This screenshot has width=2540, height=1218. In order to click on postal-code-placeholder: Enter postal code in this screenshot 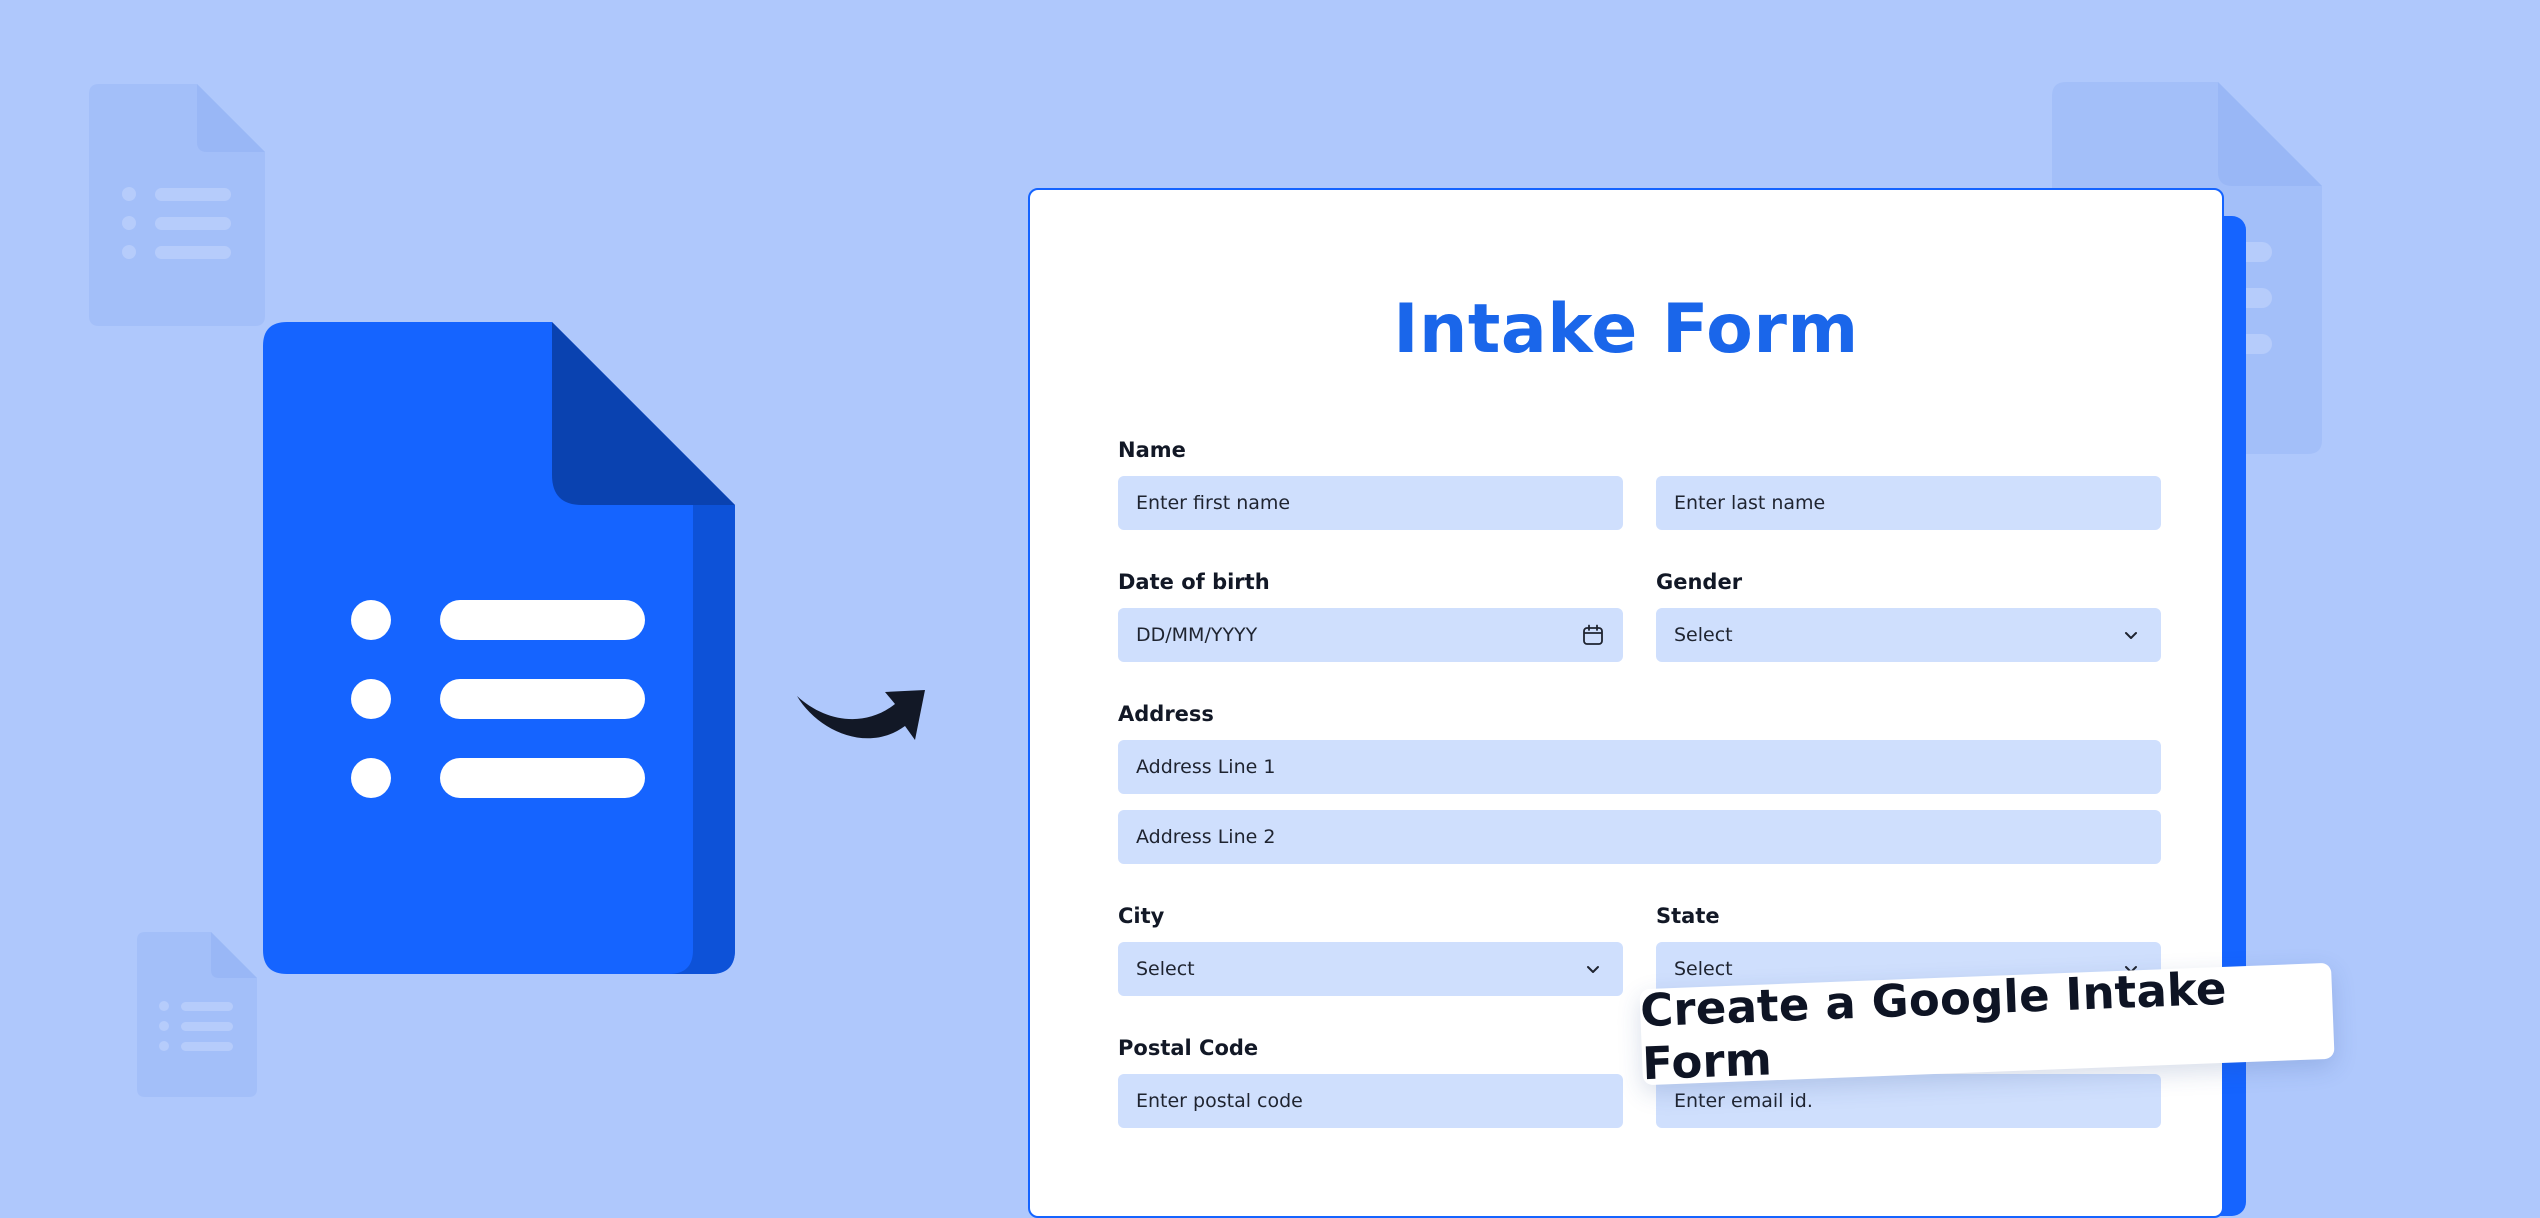, I will do `click(1219, 1101)`.